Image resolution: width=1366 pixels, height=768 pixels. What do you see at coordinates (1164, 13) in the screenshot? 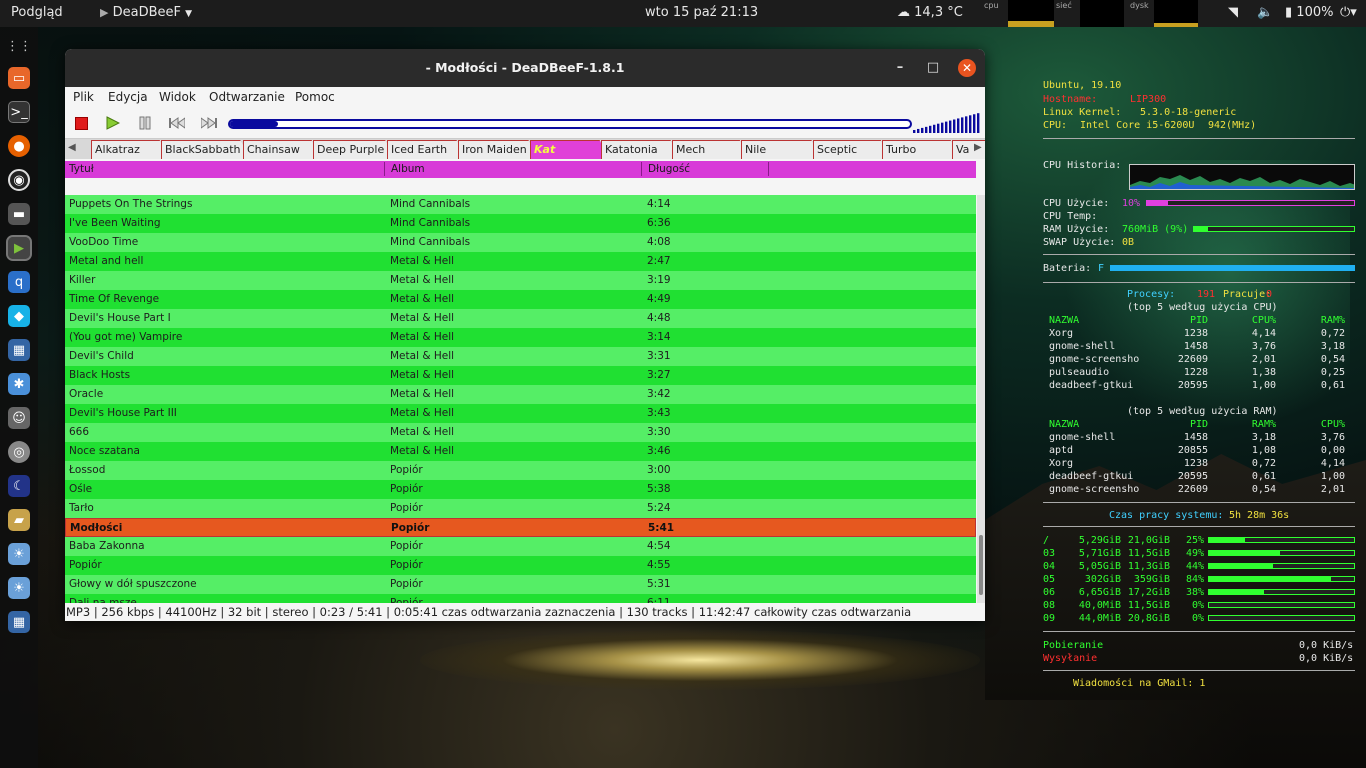
I see `disk-graph: dysk` at bounding box center [1164, 13].